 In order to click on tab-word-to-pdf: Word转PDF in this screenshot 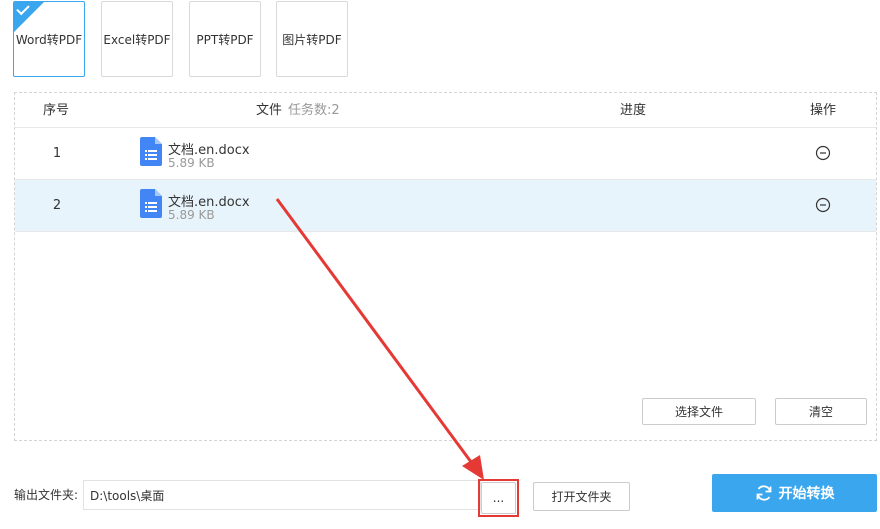, I will do `click(49, 39)`.